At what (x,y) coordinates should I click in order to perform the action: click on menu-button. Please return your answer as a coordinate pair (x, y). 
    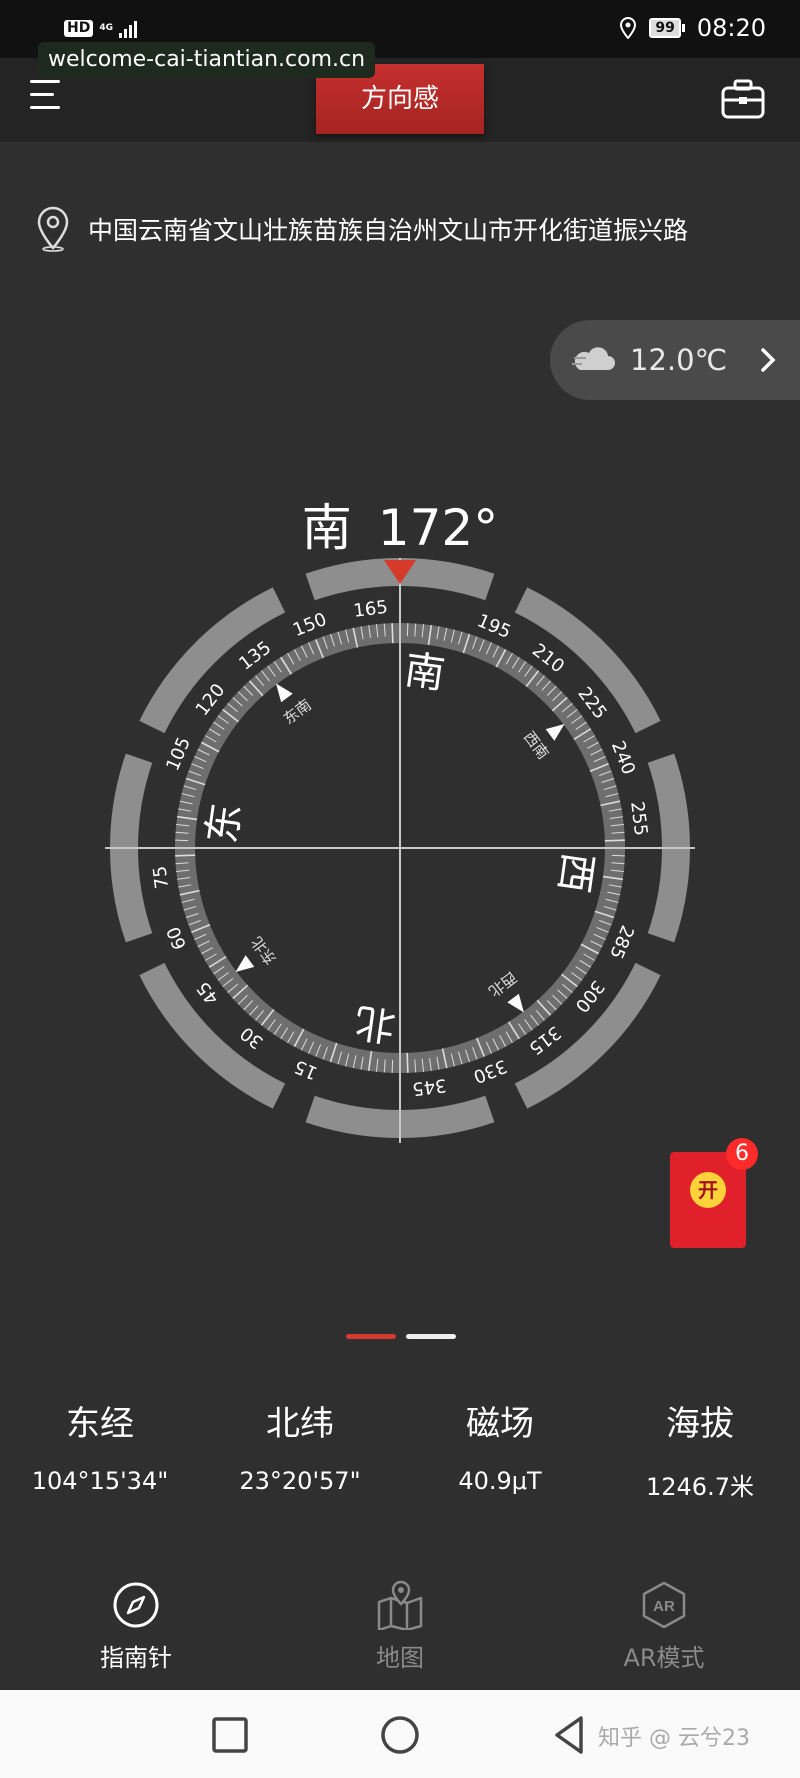
    Looking at the image, I should click on (47, 97).